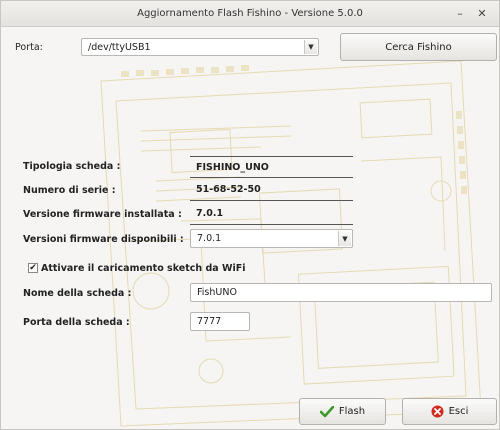  What do you see at coordinates (209, 238) in the screenshot?
I see `fw-available-value: 7.0.1` at bounding box center [209, 238].